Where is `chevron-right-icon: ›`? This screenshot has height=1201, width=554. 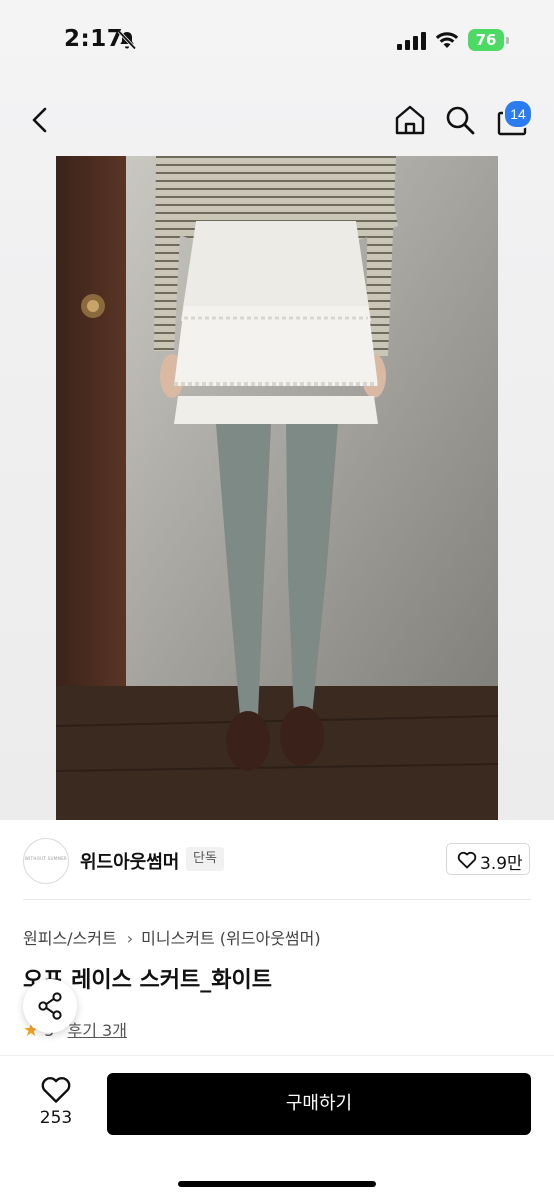 chevron-right-icon: › is located at coordinates (130, 938).